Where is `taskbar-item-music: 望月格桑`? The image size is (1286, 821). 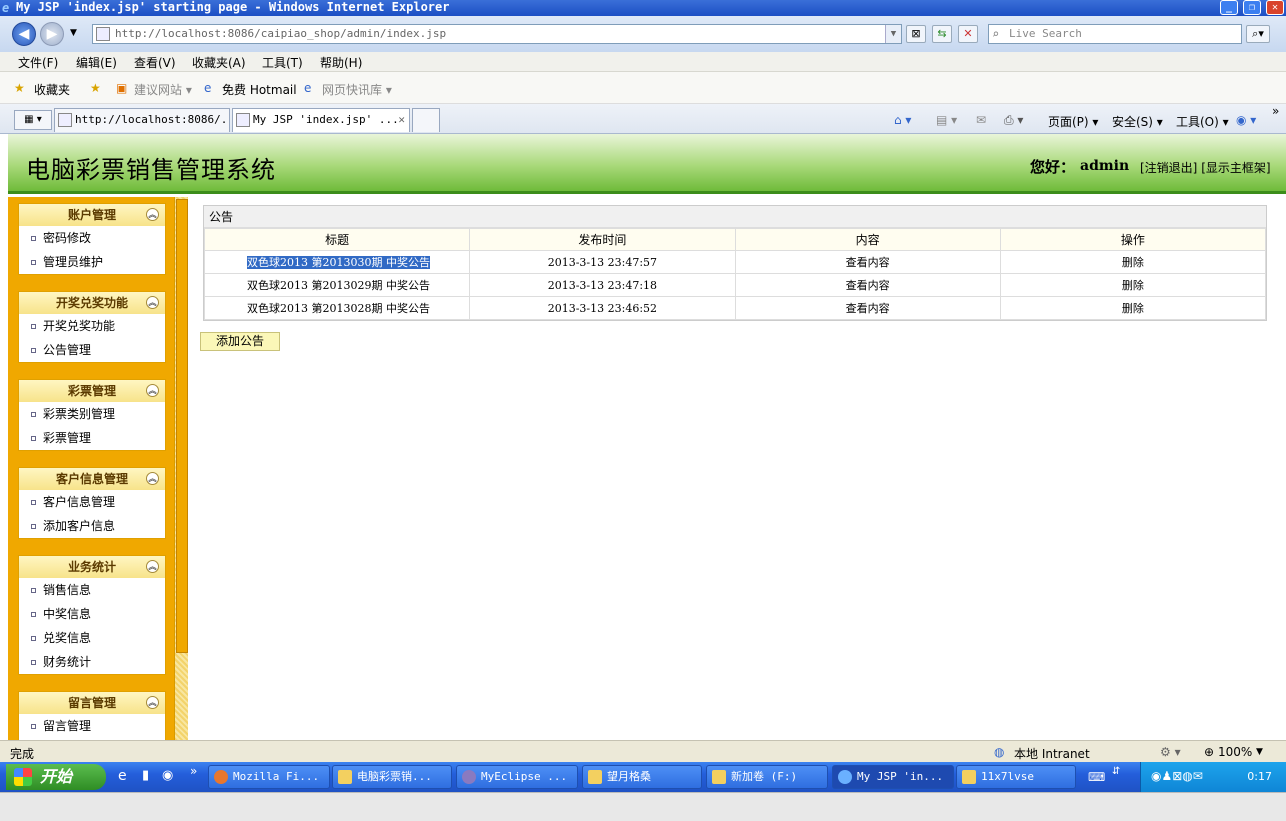 taskbar-item-music: 望月格桑 is located at coordinates (642, 777).